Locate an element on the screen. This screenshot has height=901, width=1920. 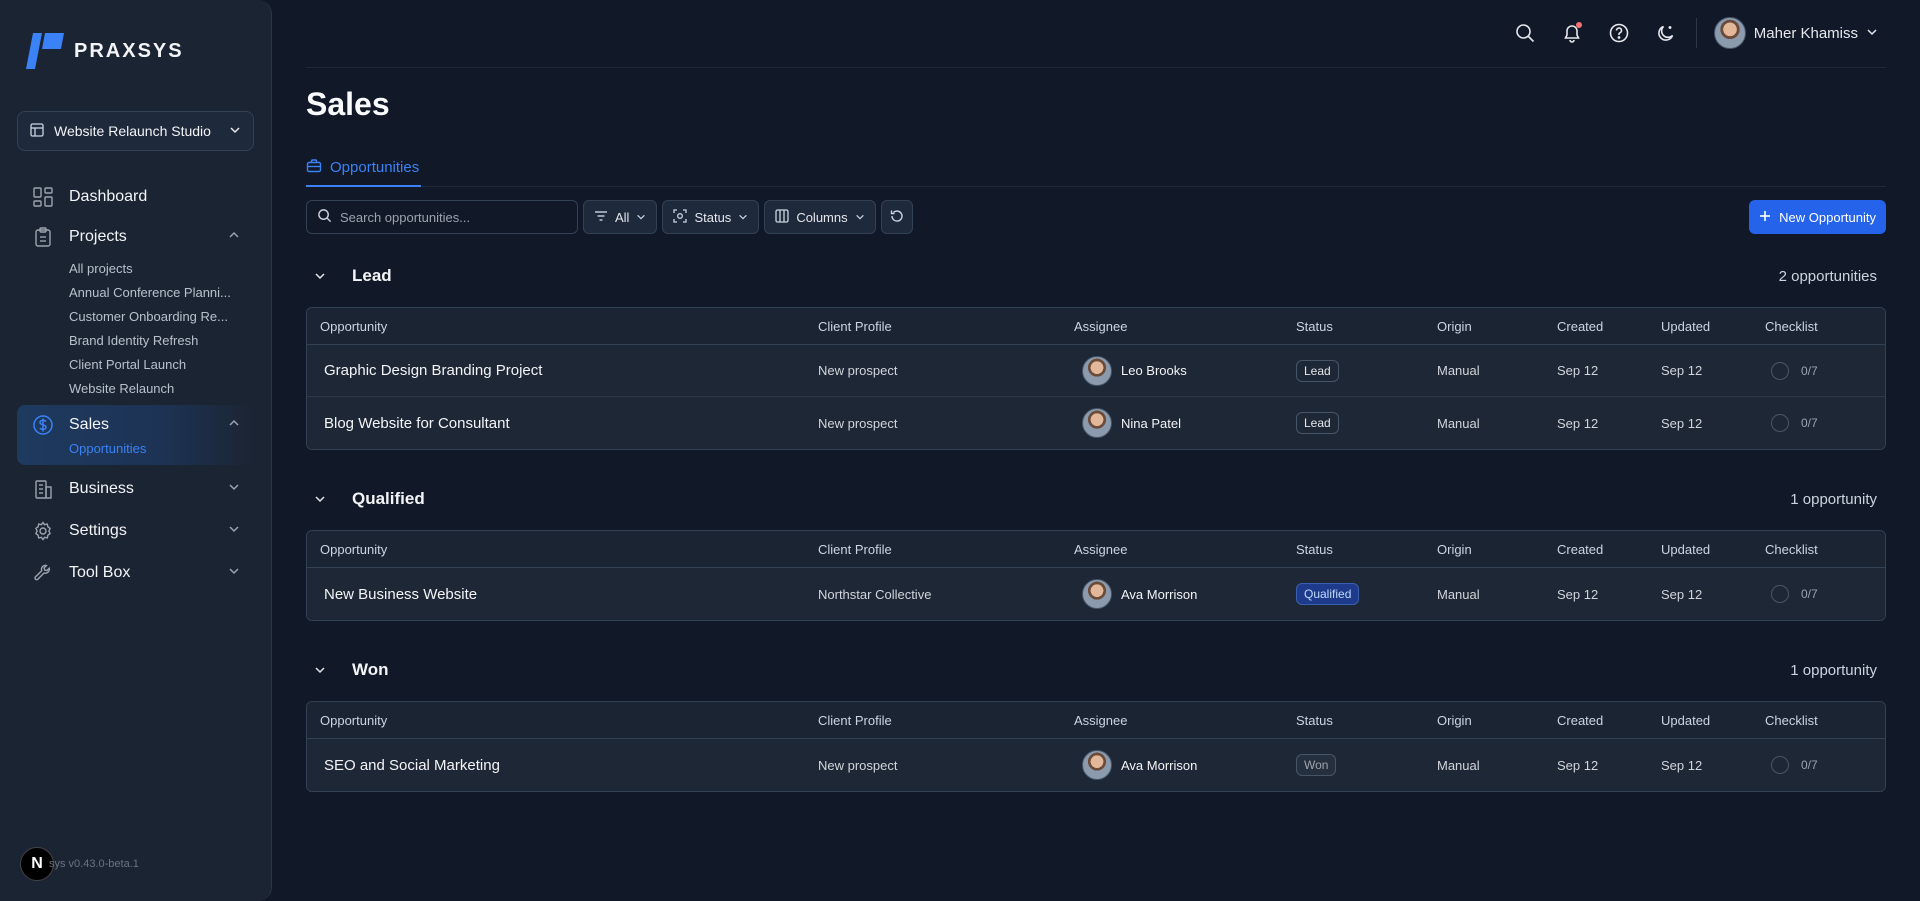
group-header: Won 1 opportunity is located at coordinates (1096, 670).